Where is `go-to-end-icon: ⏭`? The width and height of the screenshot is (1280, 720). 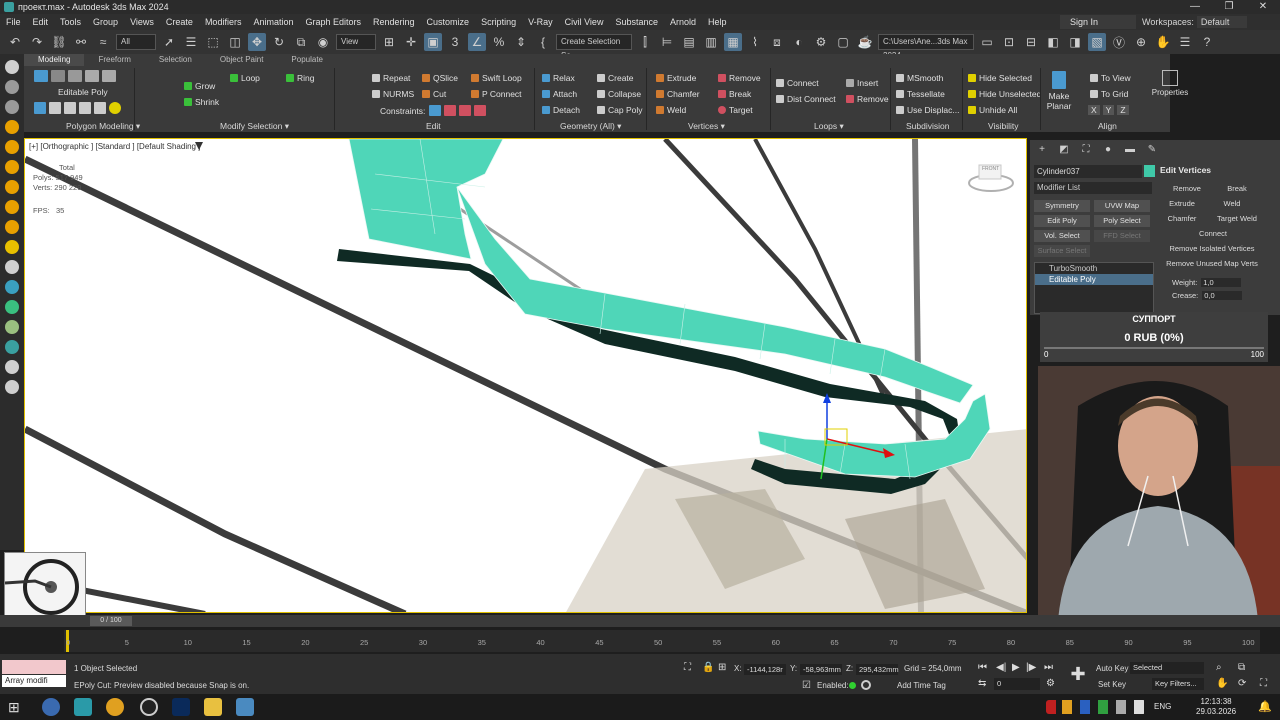
go-to-end-icon: ⏭ is located at coordinates (1048, 667).